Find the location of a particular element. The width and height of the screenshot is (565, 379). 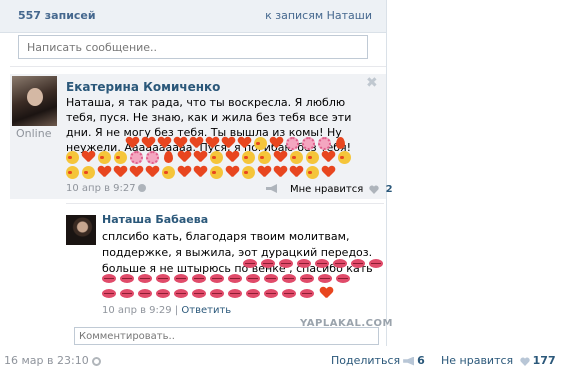

dislike-label: Не нравится is located at coordinates (477, 360).